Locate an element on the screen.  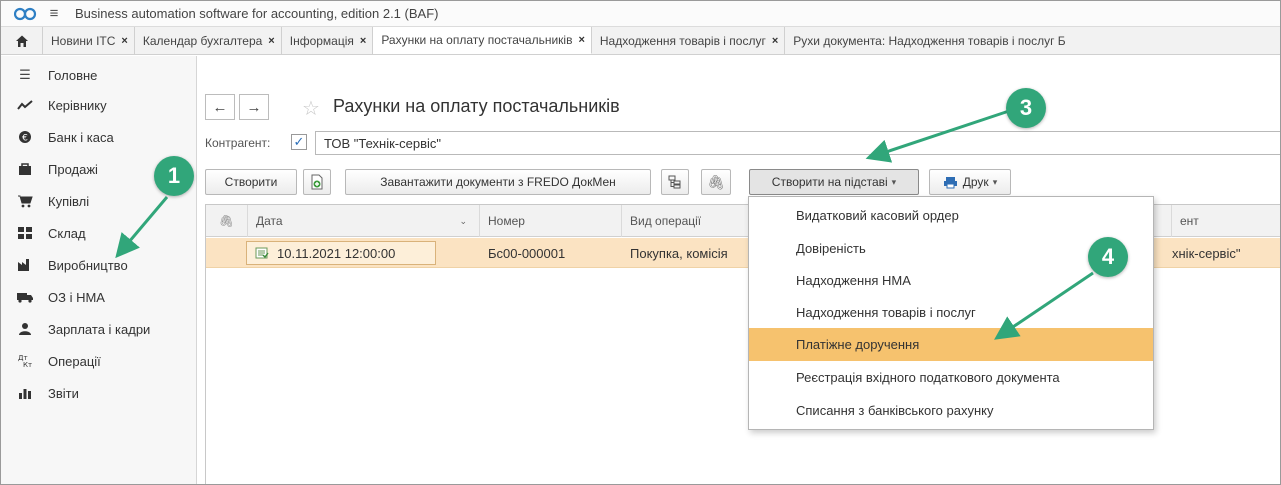
bar-chart-icon is located at coordinates (25, 393).